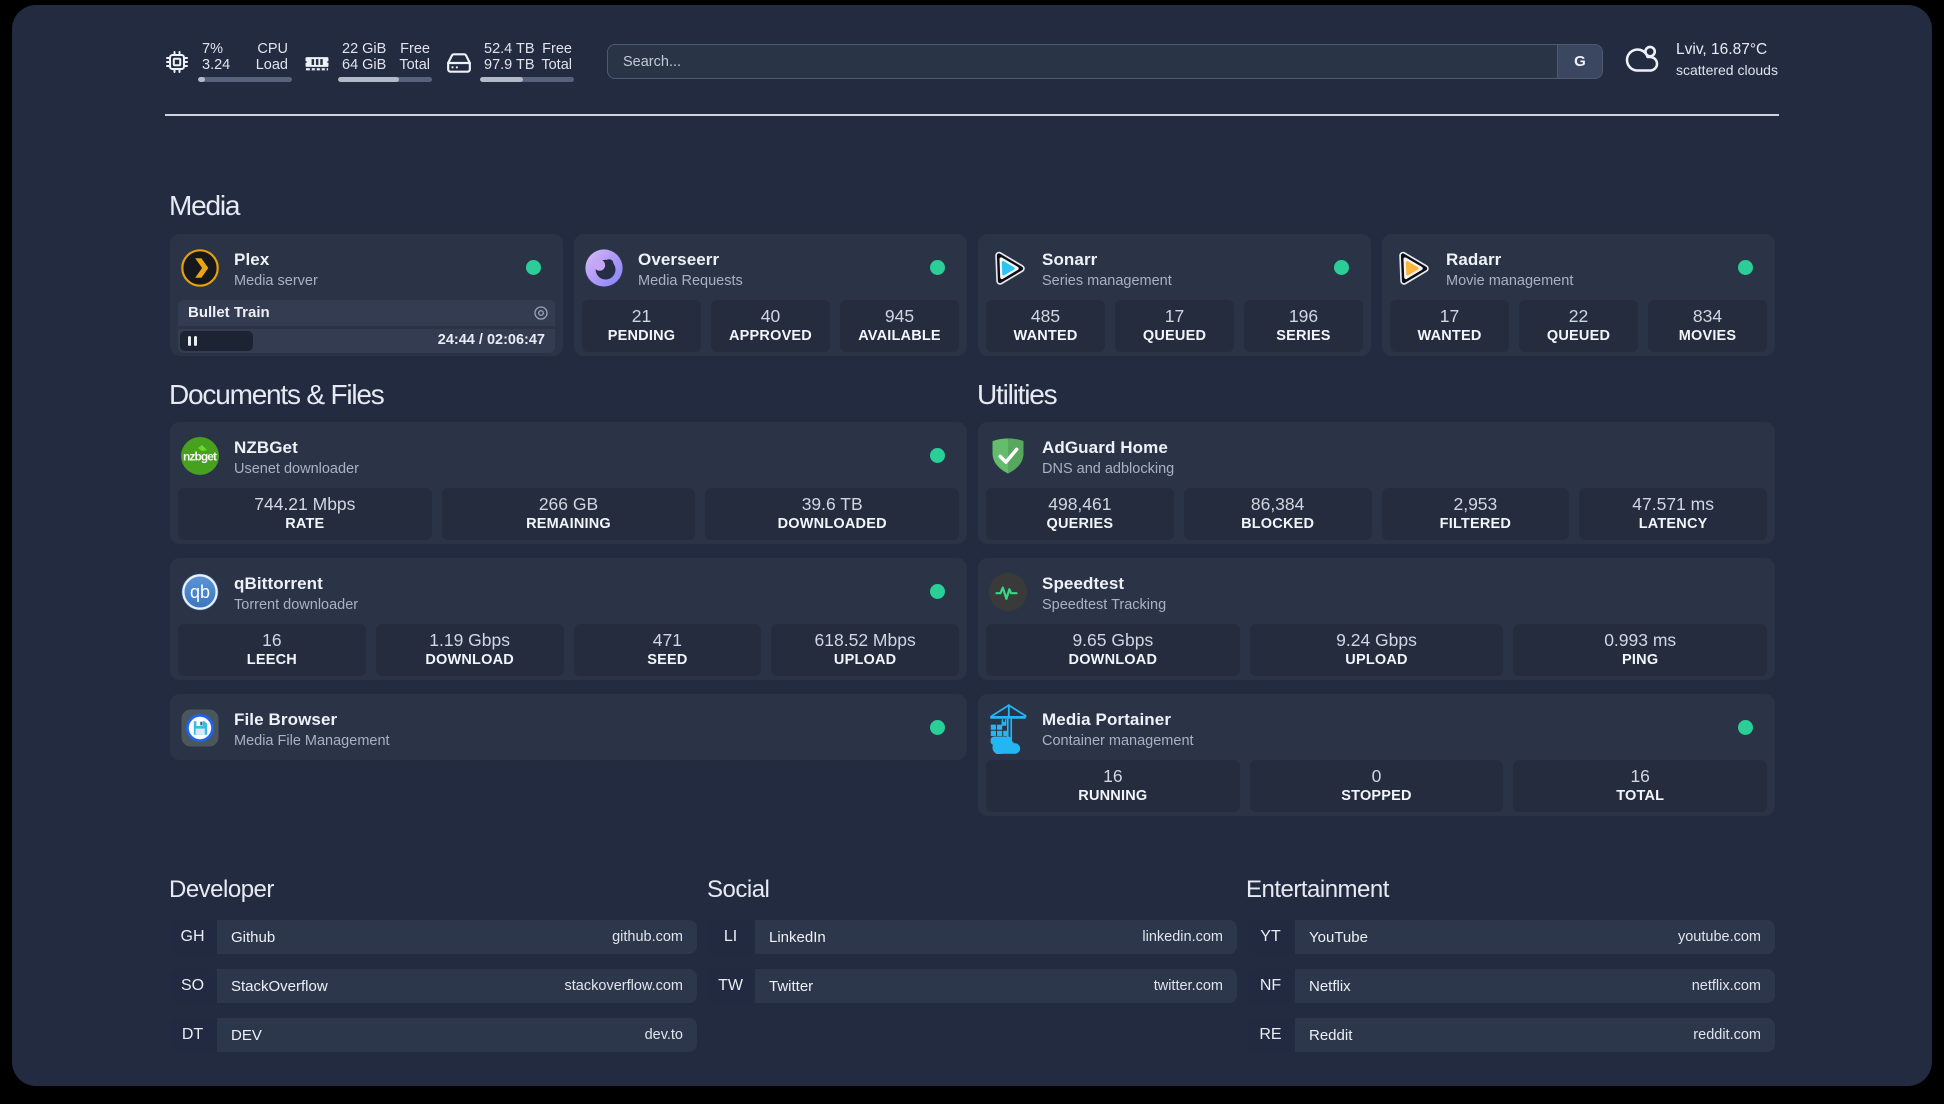 The image size is (1944, 1104). What do you see at coordinates (200, 457) in the screenshot?
I see `svg-text: nzbget` at bounding box center [200, 457].